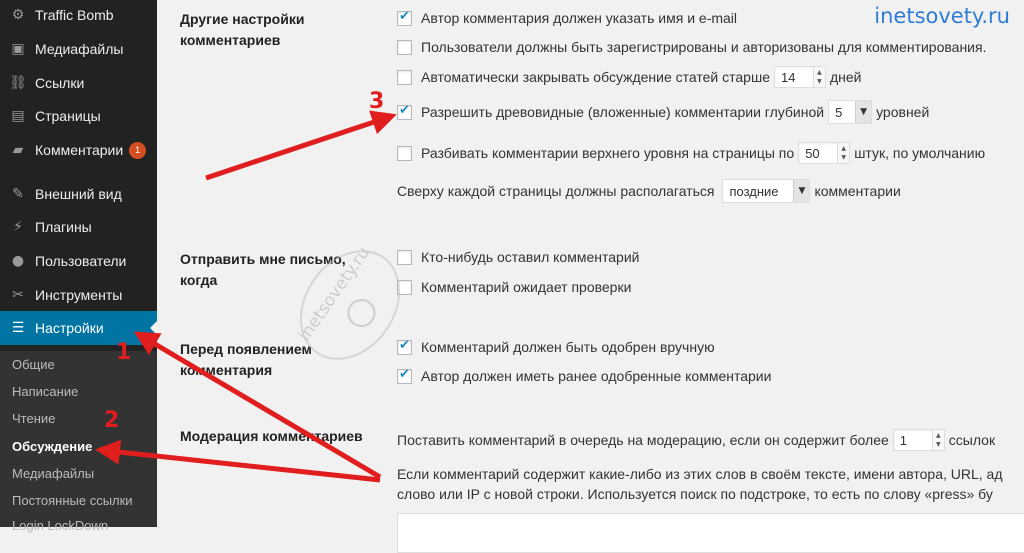  What do you see at coordinates (263, 269) in the screenshot?
I see `email-me-label: Отправить мне письмо, когда` at bounding box center [263, 269].